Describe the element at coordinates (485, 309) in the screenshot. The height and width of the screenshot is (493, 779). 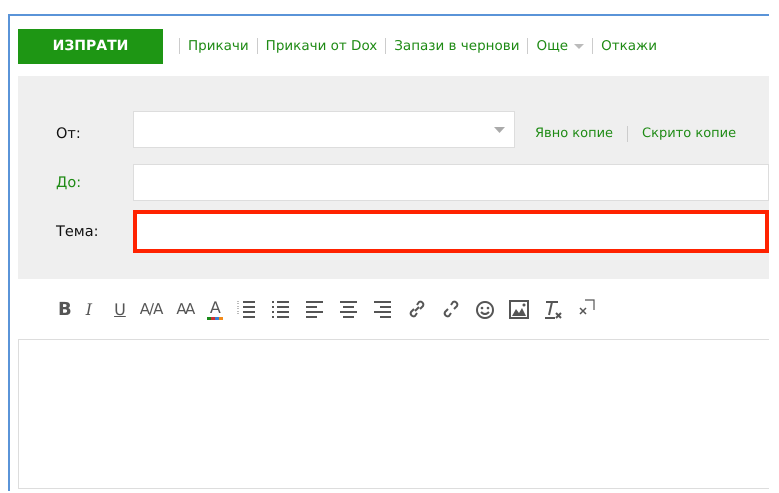
I see `smiley-icon` at that location.